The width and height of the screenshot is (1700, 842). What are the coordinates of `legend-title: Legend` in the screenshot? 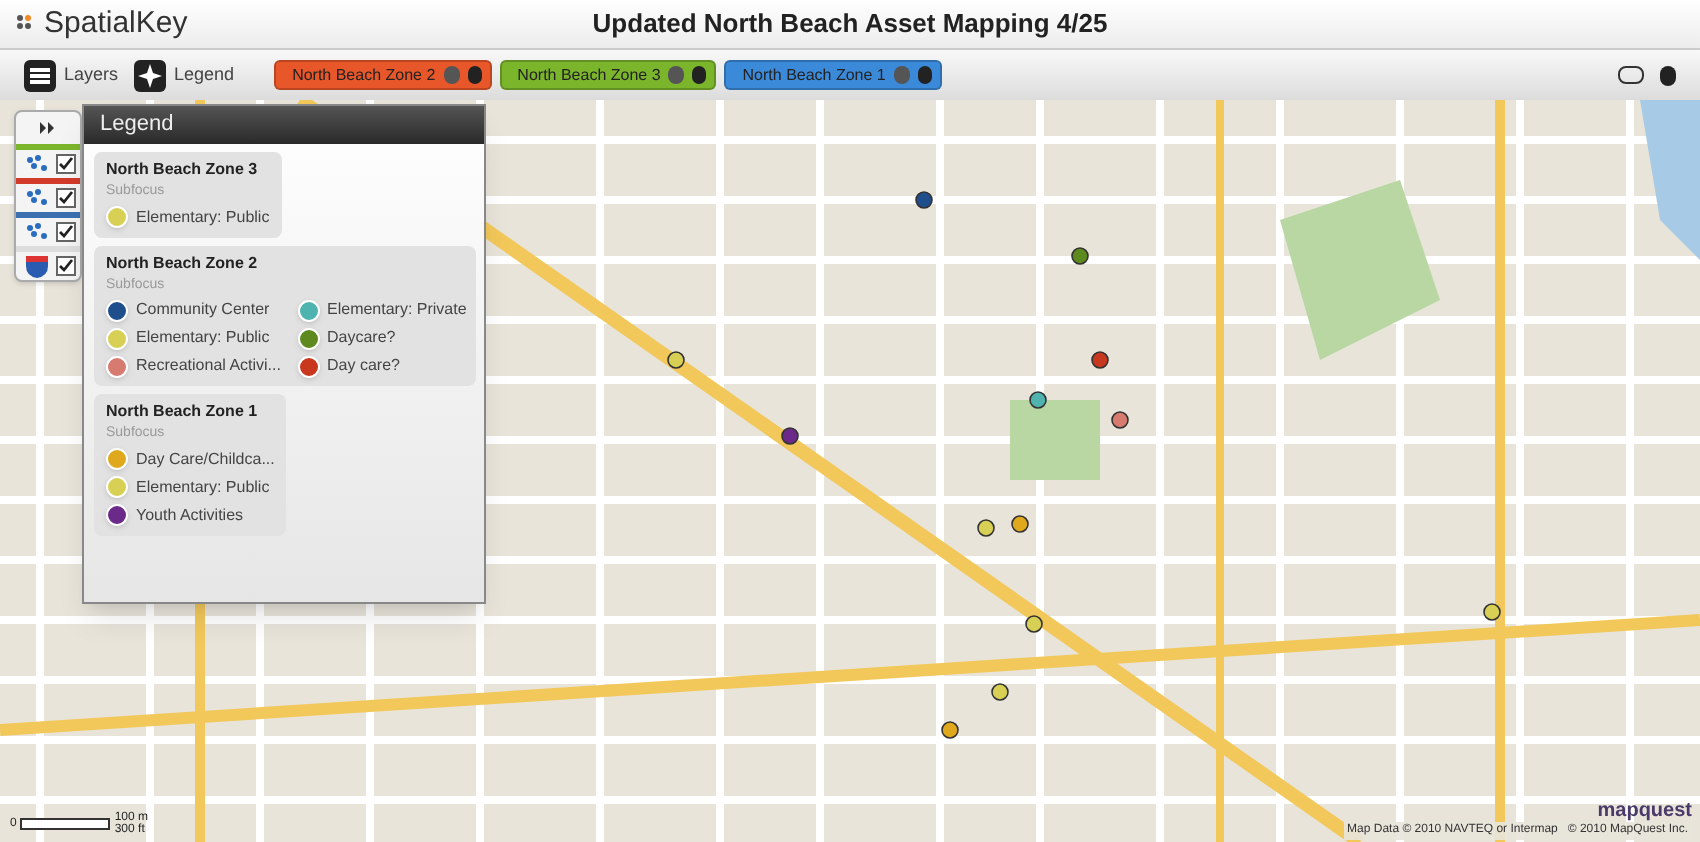 It's located at (137, 125).